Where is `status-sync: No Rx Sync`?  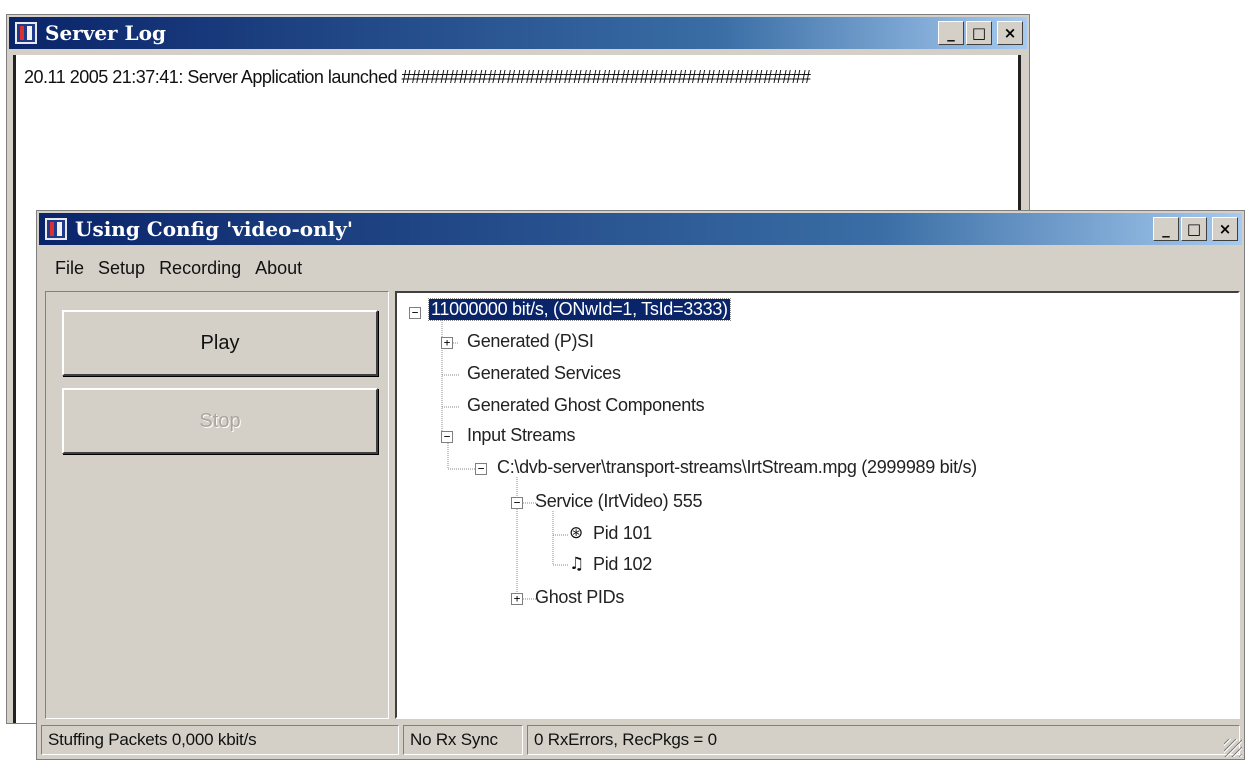
status-sync: No Rx Sync is located at coordinates (463, 740).